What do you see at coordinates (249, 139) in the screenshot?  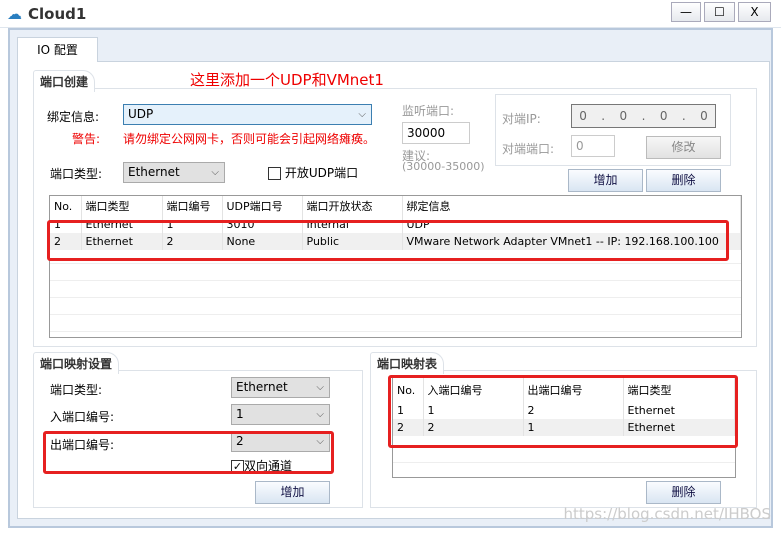 I see `warning-text: 请勿绑定公网网卡，否则可能会引起网络瘫痪。` at bounding box center [249, 139].